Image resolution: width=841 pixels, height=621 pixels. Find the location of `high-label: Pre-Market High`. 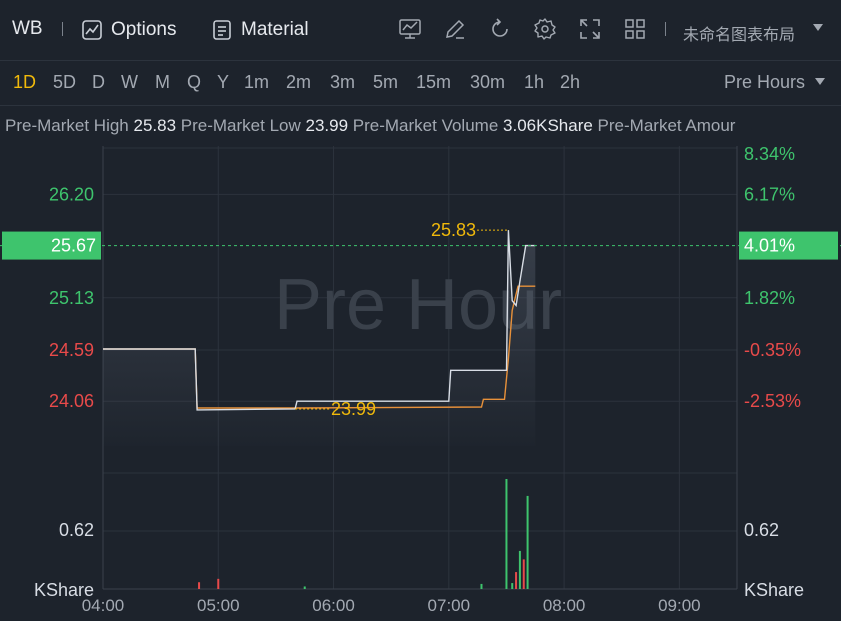

high-label: Pre-Market High is located at coordinates (67, 125).